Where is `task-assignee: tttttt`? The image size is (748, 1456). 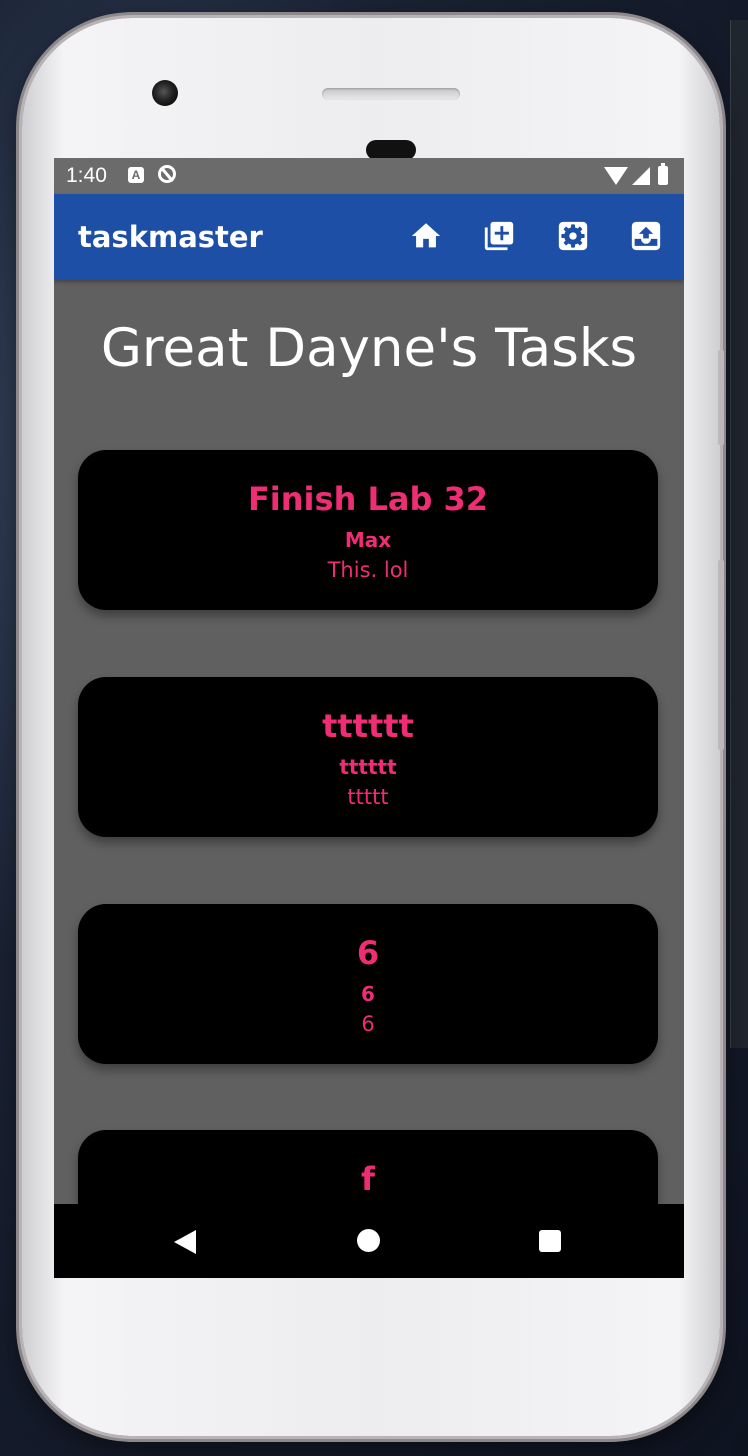
task-assignee: tttttt is located at coordinates (368, 767).